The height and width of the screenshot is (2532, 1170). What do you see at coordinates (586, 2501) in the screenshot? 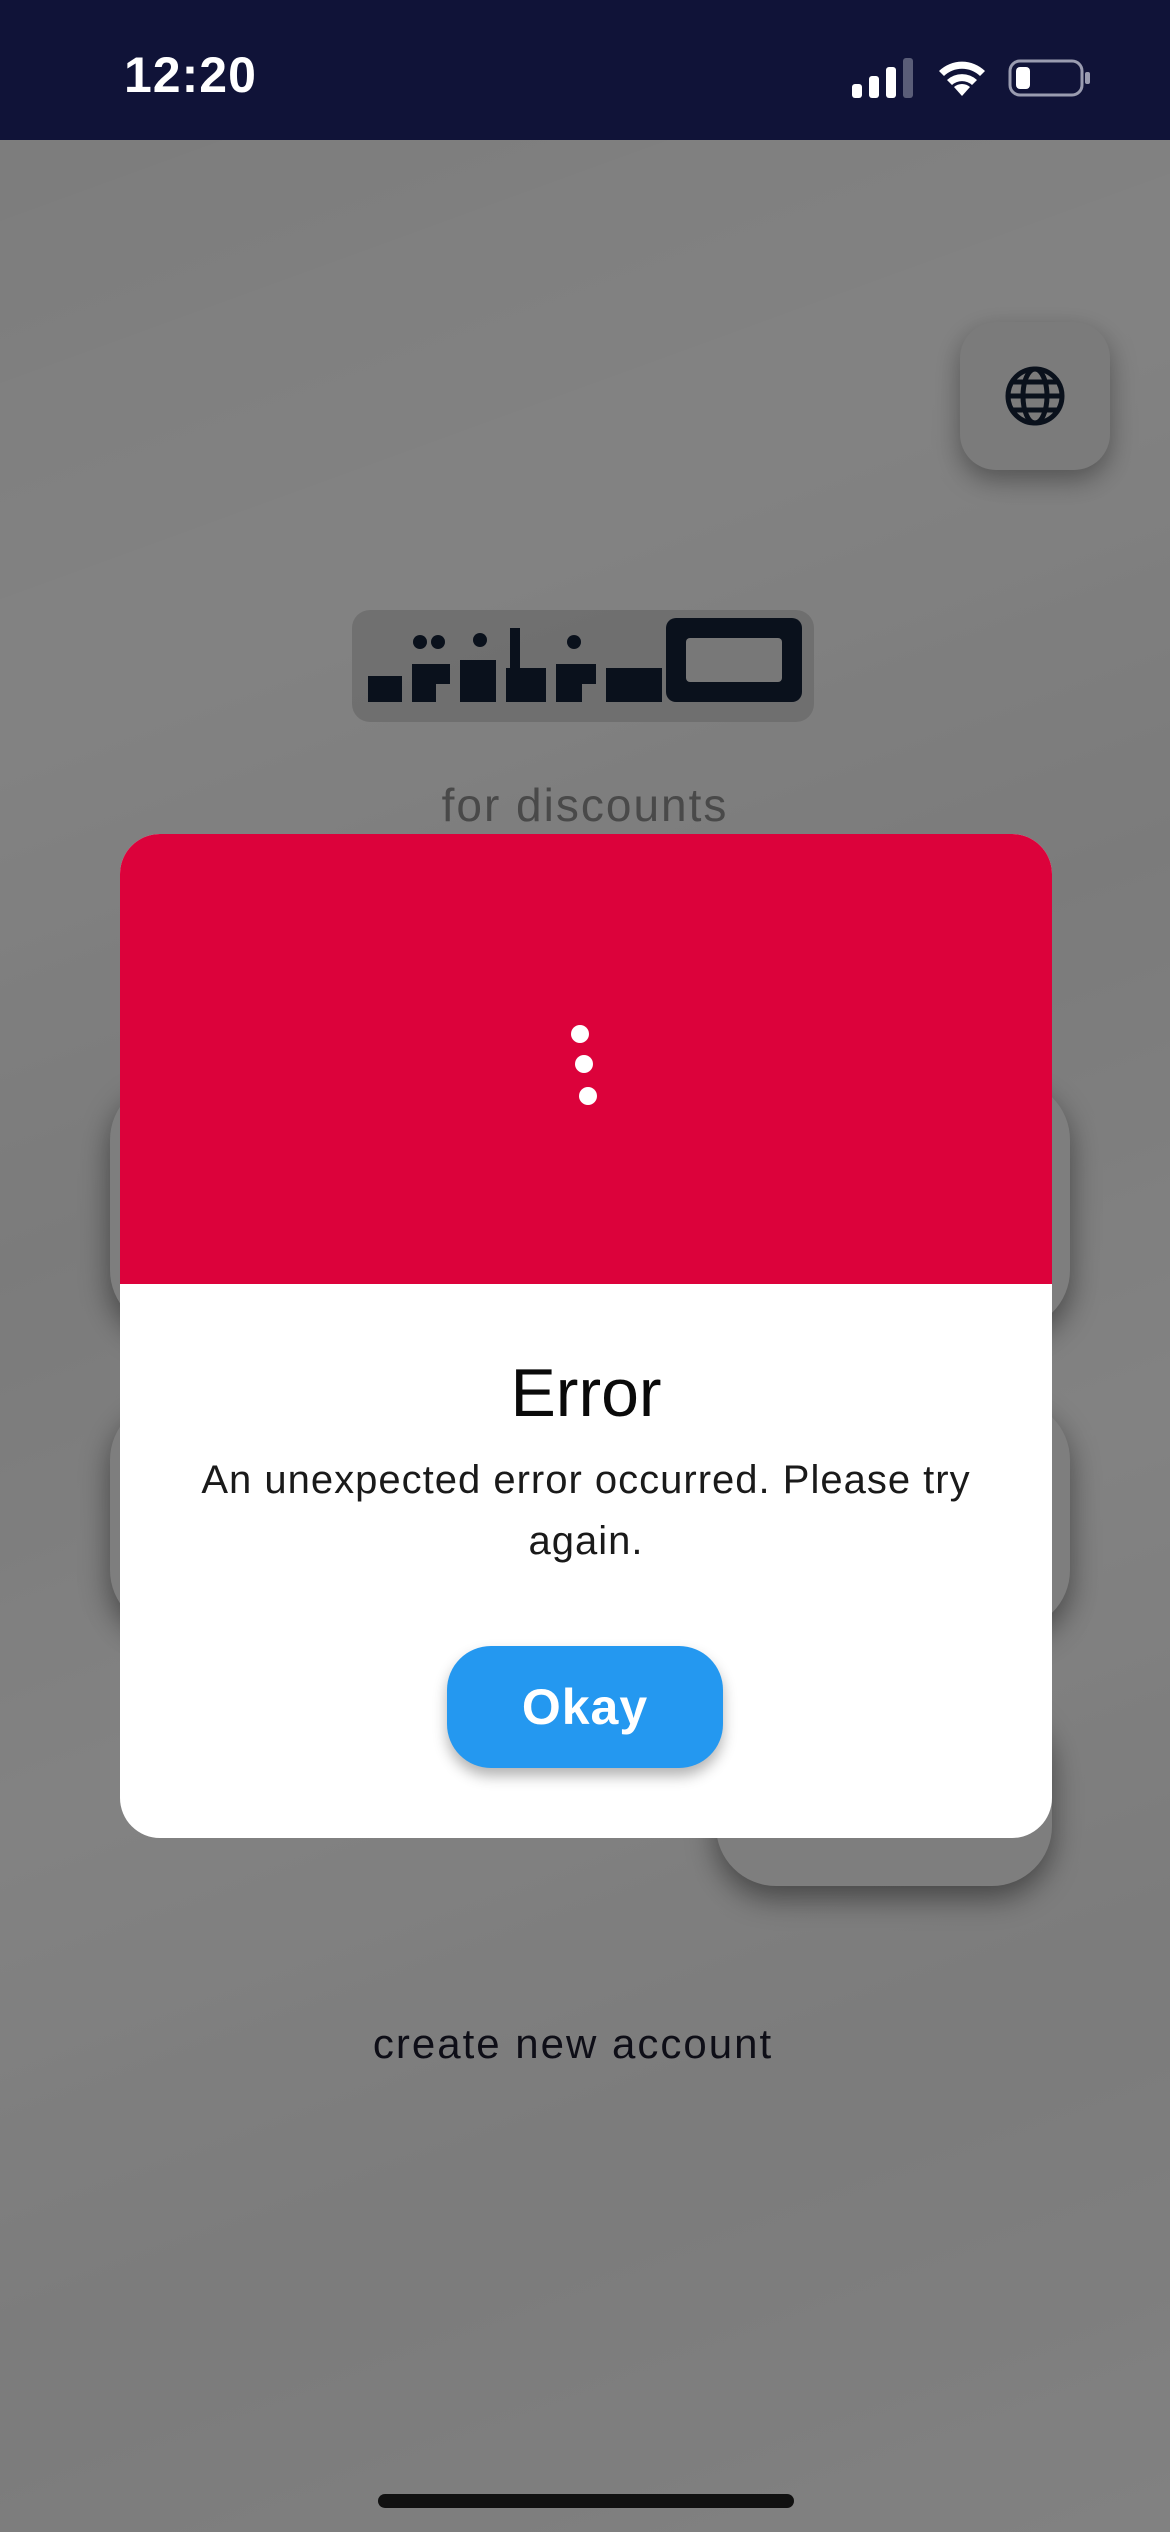
I see `home-indicator` at bounding box center [586, 2501].